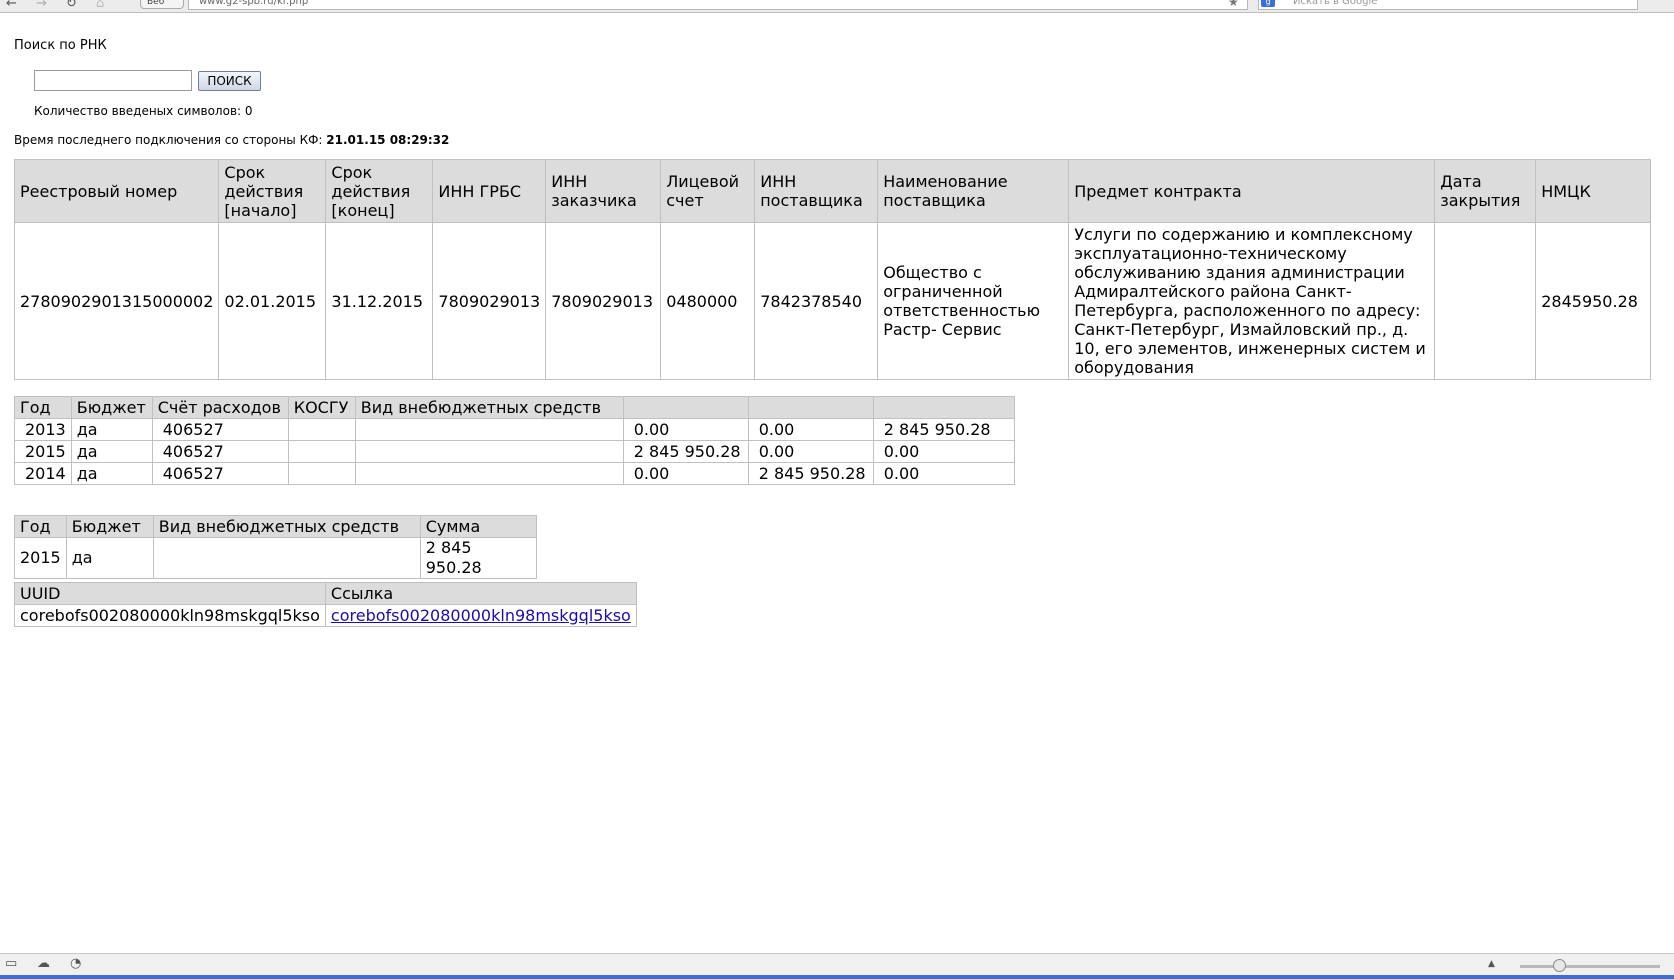 Image resolution: width=1674 pixels, height=979 pixels. What do you see at coordinates (272, 301) in the screenshot?
I see `start-date-cell: 02.01.2015` at bounding box center [272, 301].